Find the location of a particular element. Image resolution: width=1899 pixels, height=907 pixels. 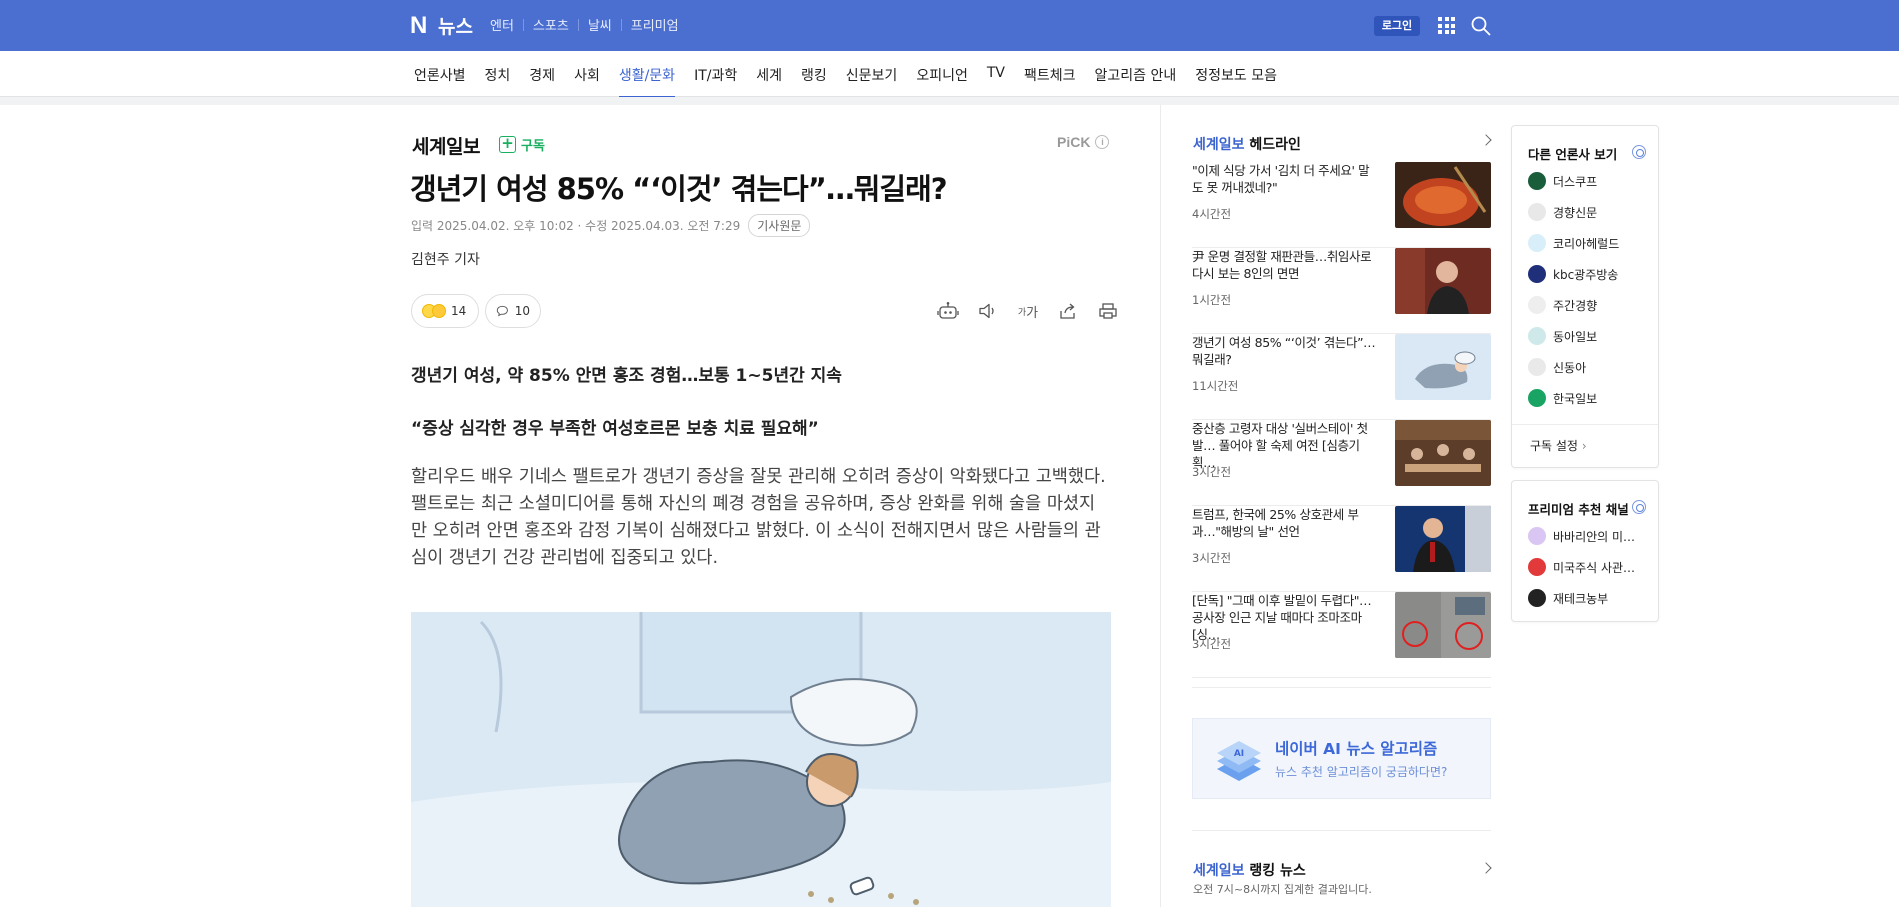

search-icon is located at coordinates (1481, 26).